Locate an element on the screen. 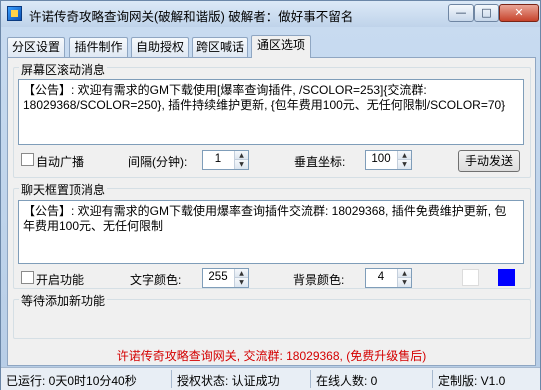  scroll-group-title: 屏幕区滚动消息 is located at coordinates (63, 69).